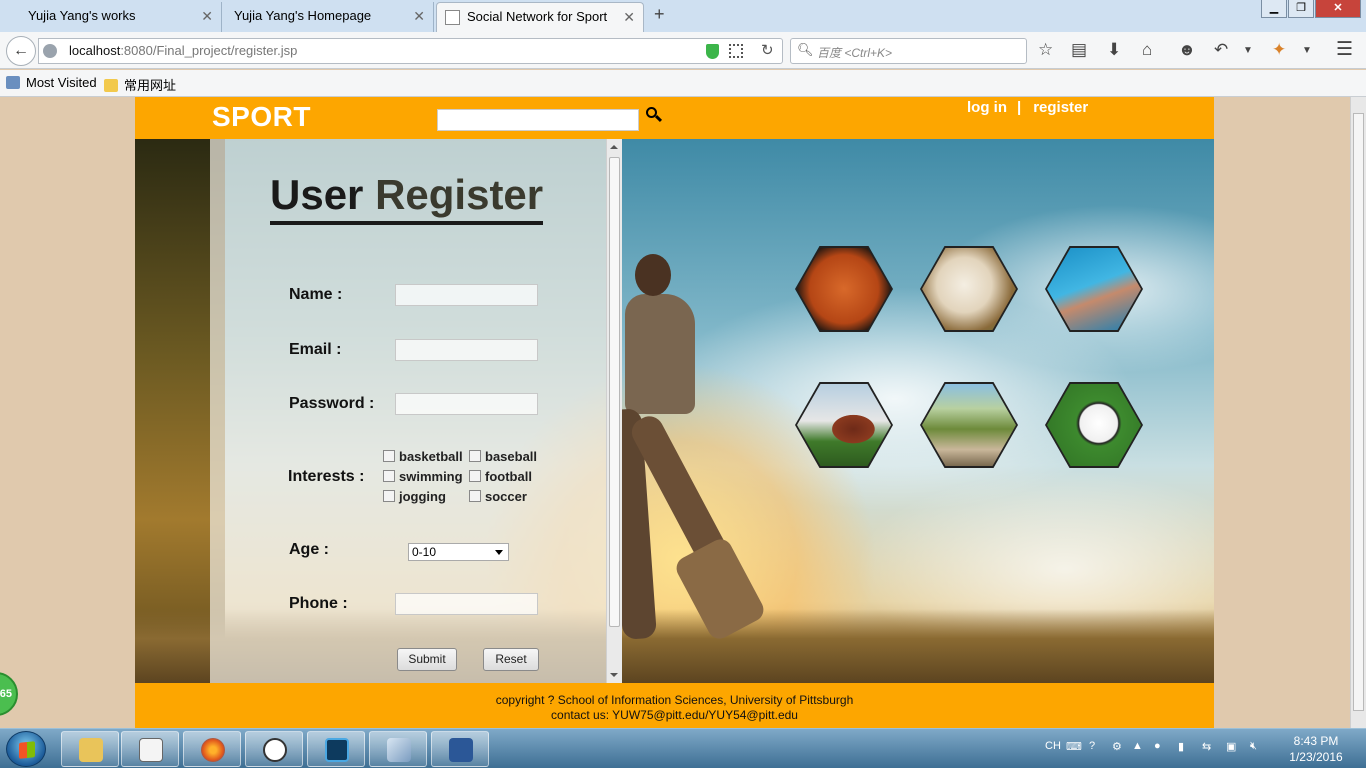 The width and height of the screenshot is (1366, 768). I want to click on language-indicator: CH, so click(1053, 746).